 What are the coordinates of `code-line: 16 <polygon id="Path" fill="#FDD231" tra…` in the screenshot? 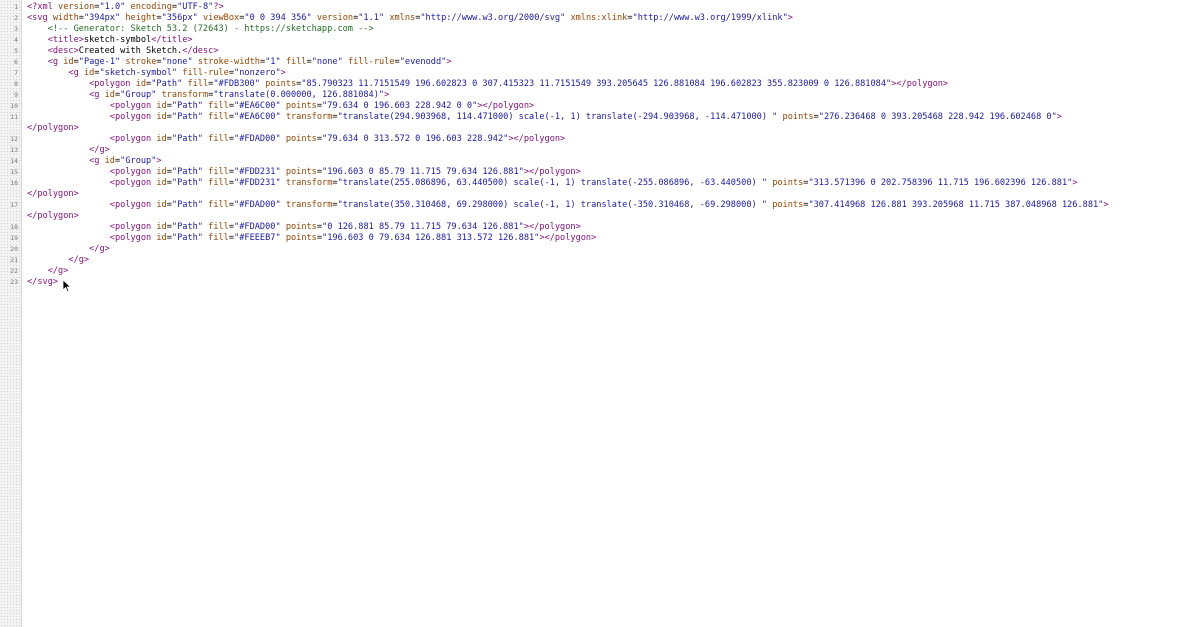 It's located at (600, 183).